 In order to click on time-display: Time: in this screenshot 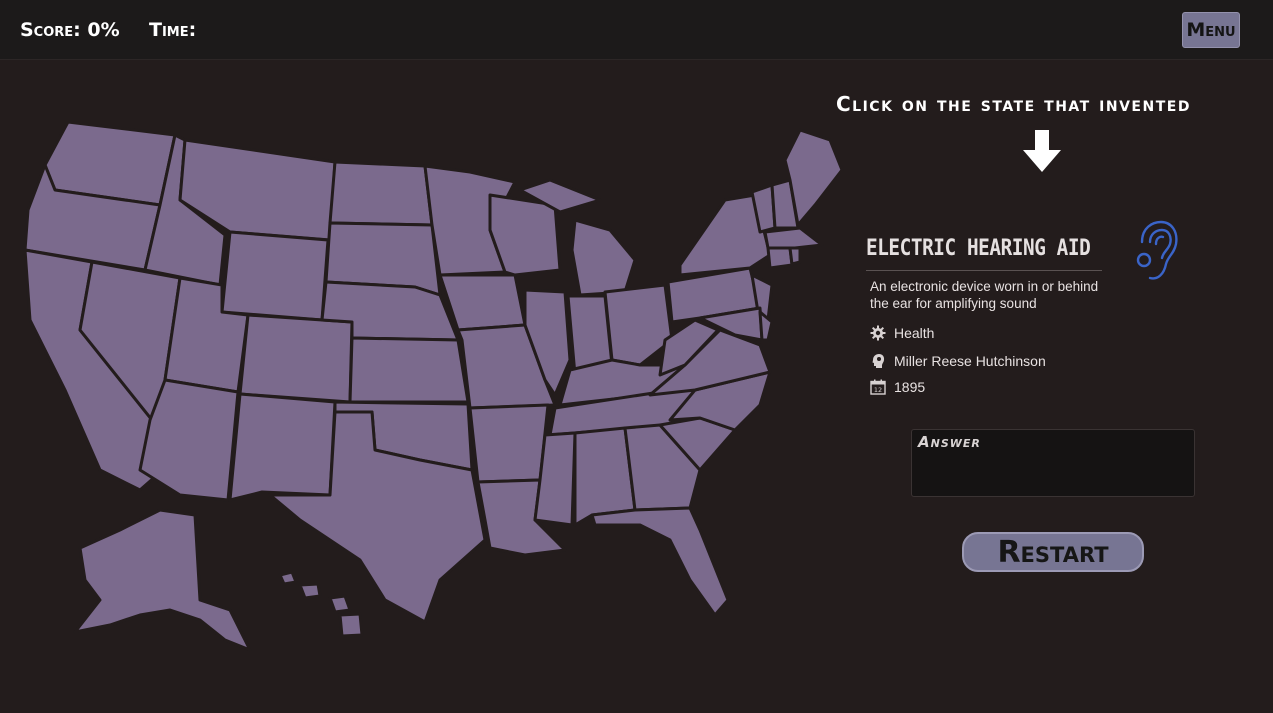, I will do `click(173, 30)`.